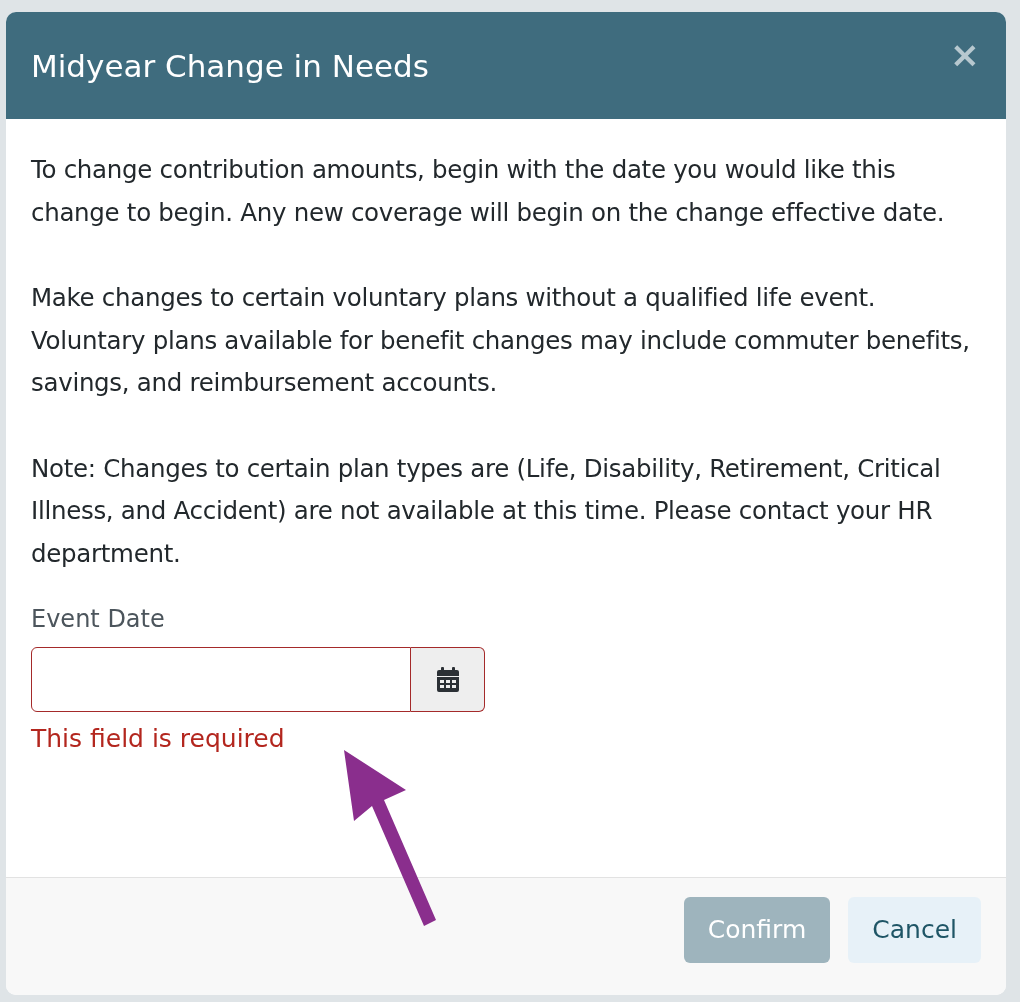  I want to click on paragraph: Note: Changes to certain plan types are (Life, Disability, Retirement, Critical Illness, and Accident) are not available at this time. Please contact your HR department., so click(486, 511).